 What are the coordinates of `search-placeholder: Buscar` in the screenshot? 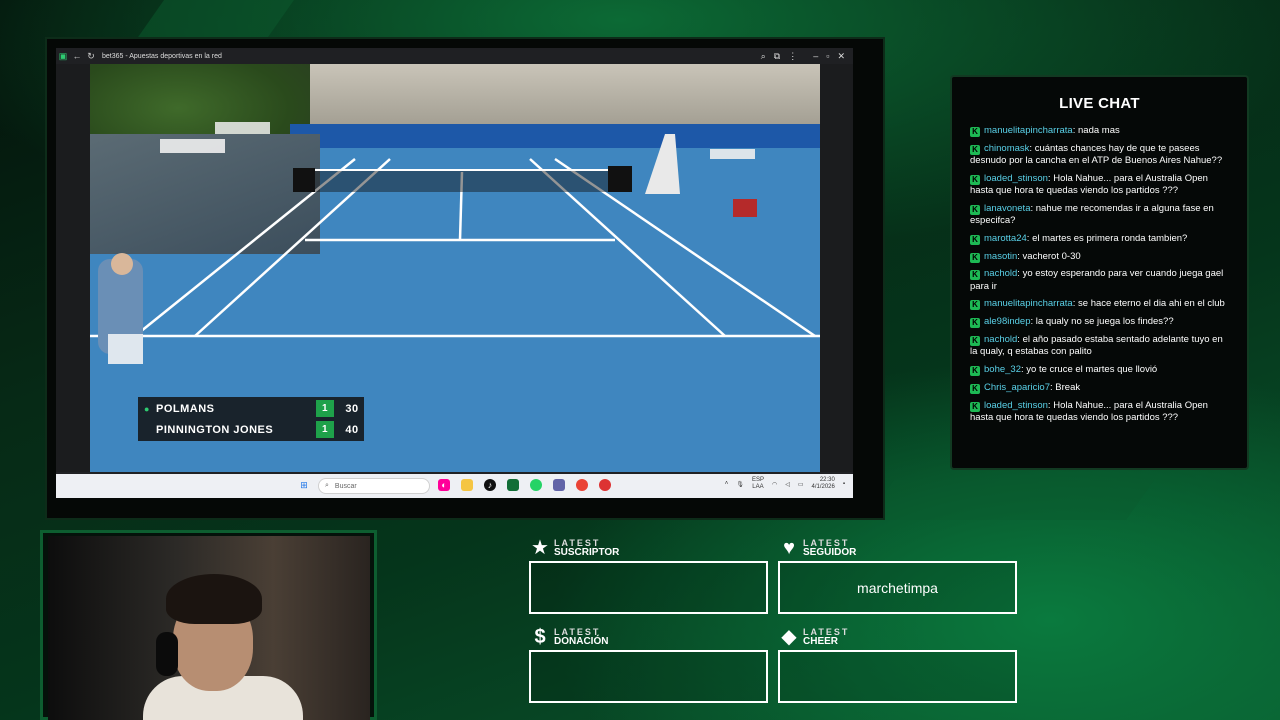 It's located at (345, 486).